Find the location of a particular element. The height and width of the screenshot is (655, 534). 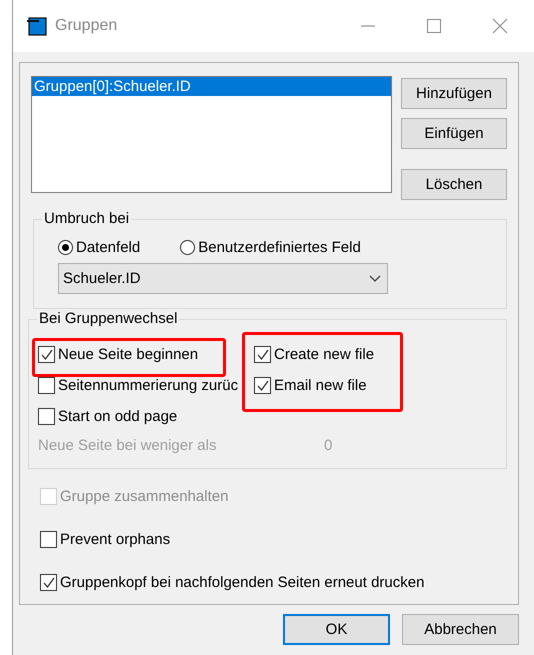

dialog-button: OK is located at coordinates (336, 629).